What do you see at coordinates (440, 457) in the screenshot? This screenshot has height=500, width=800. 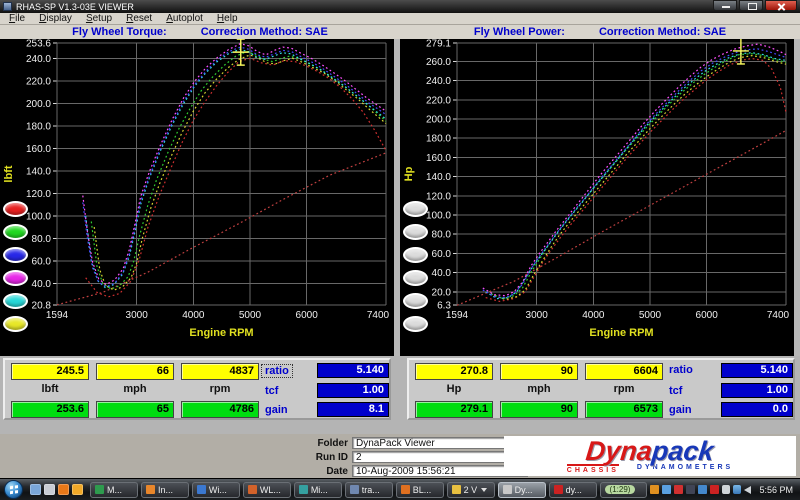 I see `run-id-field: 2` at bounding box center [440, 457].